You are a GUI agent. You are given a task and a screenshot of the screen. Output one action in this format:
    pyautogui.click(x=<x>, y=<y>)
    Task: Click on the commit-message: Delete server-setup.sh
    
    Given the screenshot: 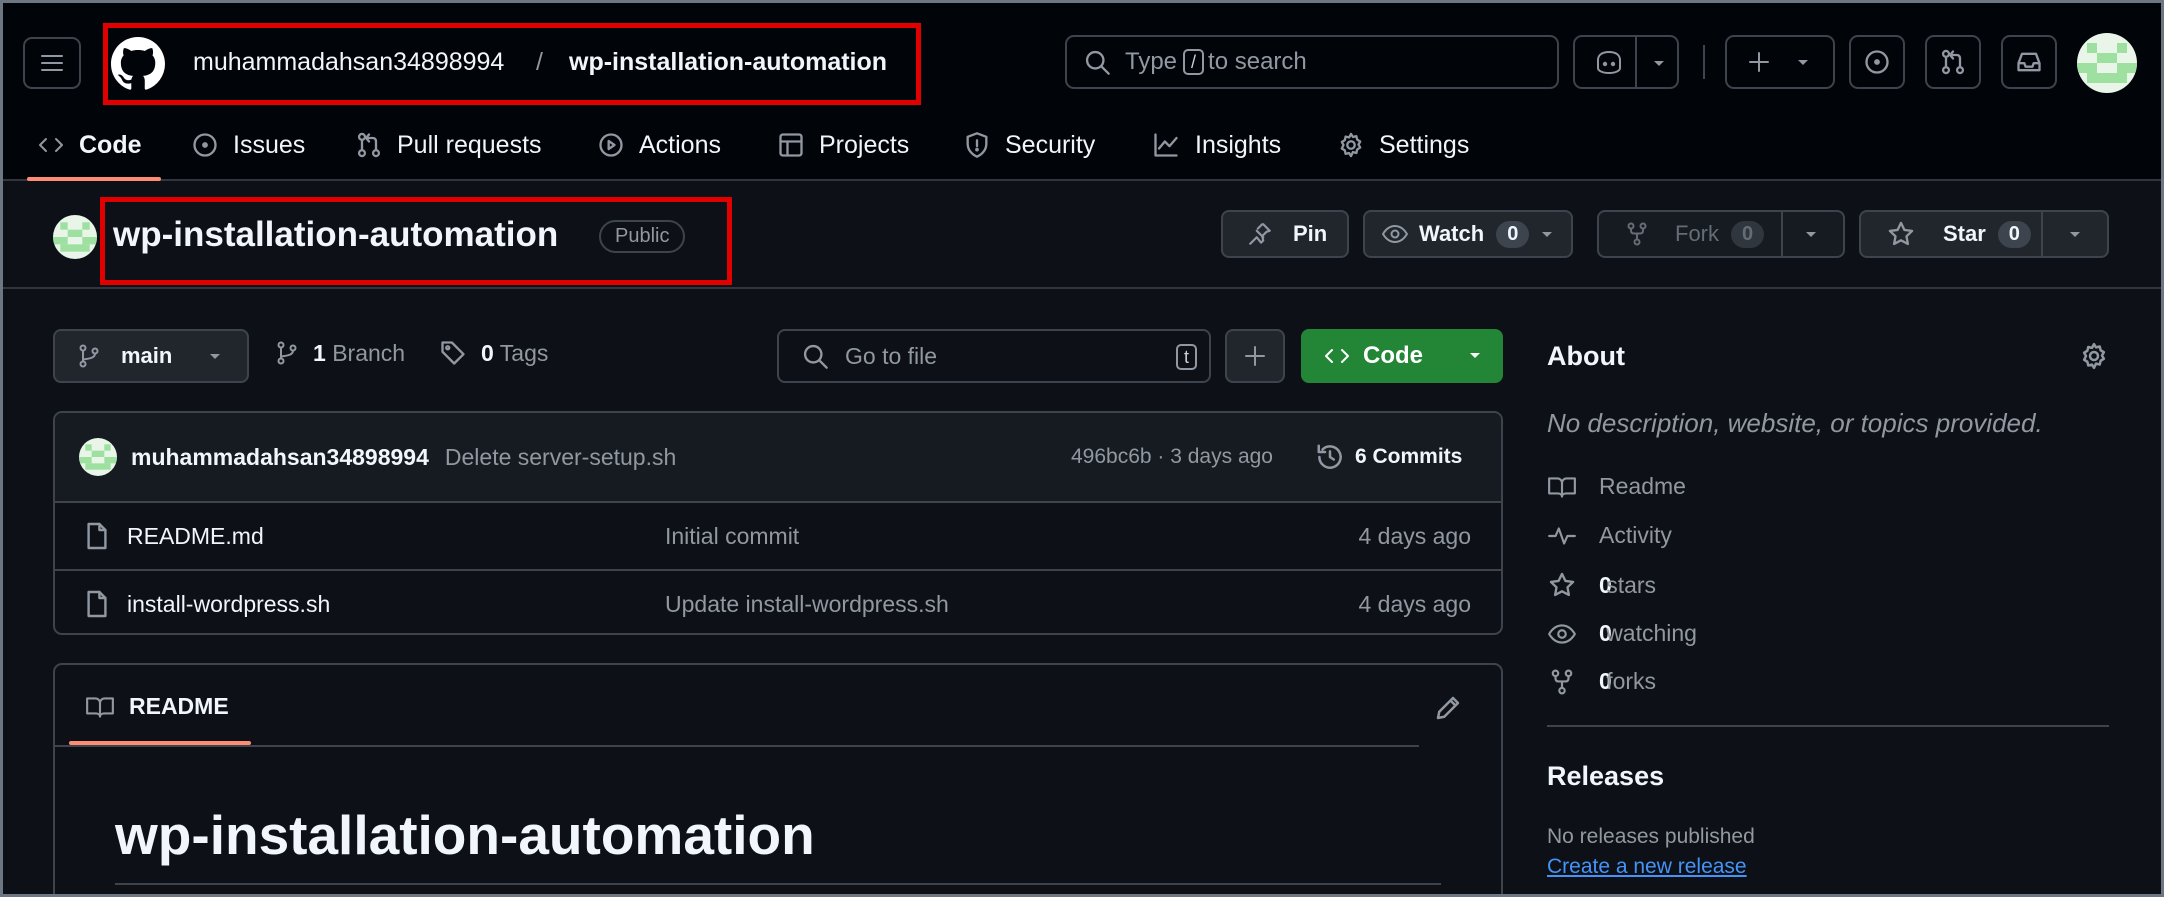 What is the action you would take?
    pyautogui.click(x=560, y=457)
    